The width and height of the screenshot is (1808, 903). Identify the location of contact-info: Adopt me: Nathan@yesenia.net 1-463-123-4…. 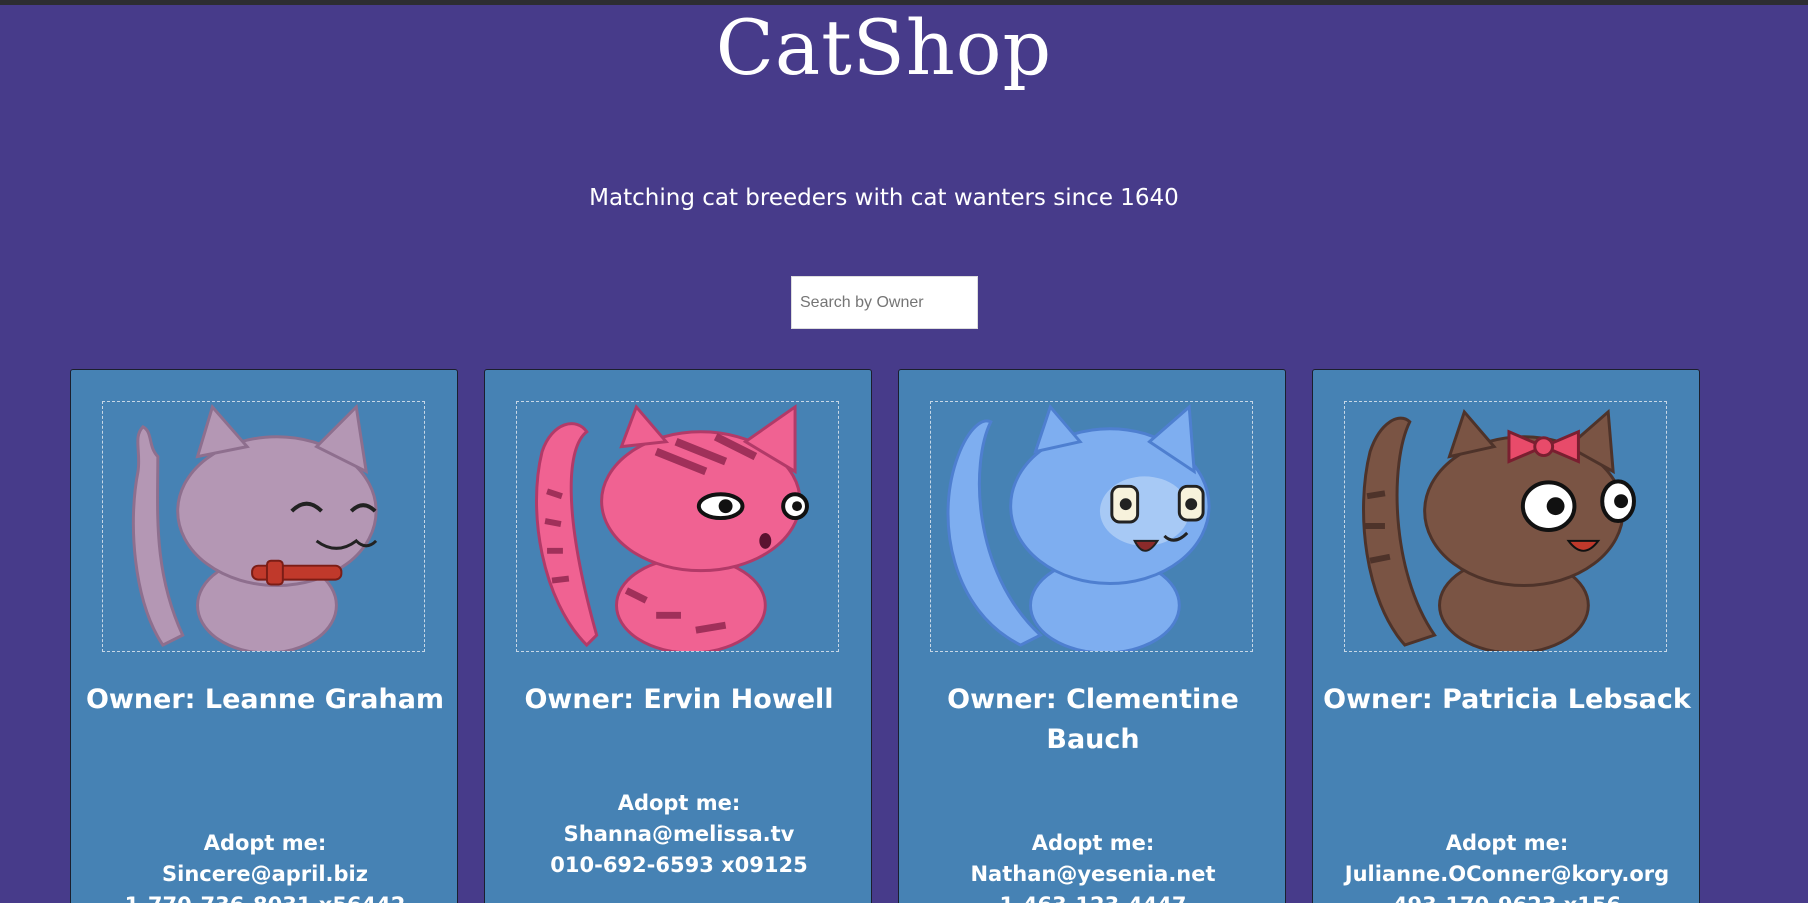
(1093, 865).